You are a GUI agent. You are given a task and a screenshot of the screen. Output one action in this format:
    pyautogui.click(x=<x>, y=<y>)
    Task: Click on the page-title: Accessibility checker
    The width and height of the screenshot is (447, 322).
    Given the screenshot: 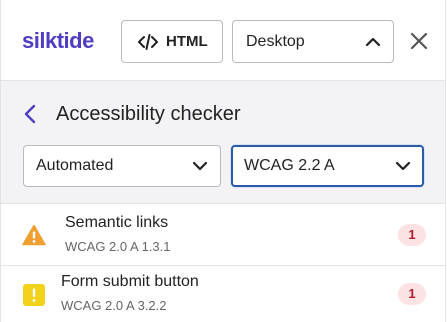 What is the action you would take?
    pyautogui.click(x=148, y=114)
    